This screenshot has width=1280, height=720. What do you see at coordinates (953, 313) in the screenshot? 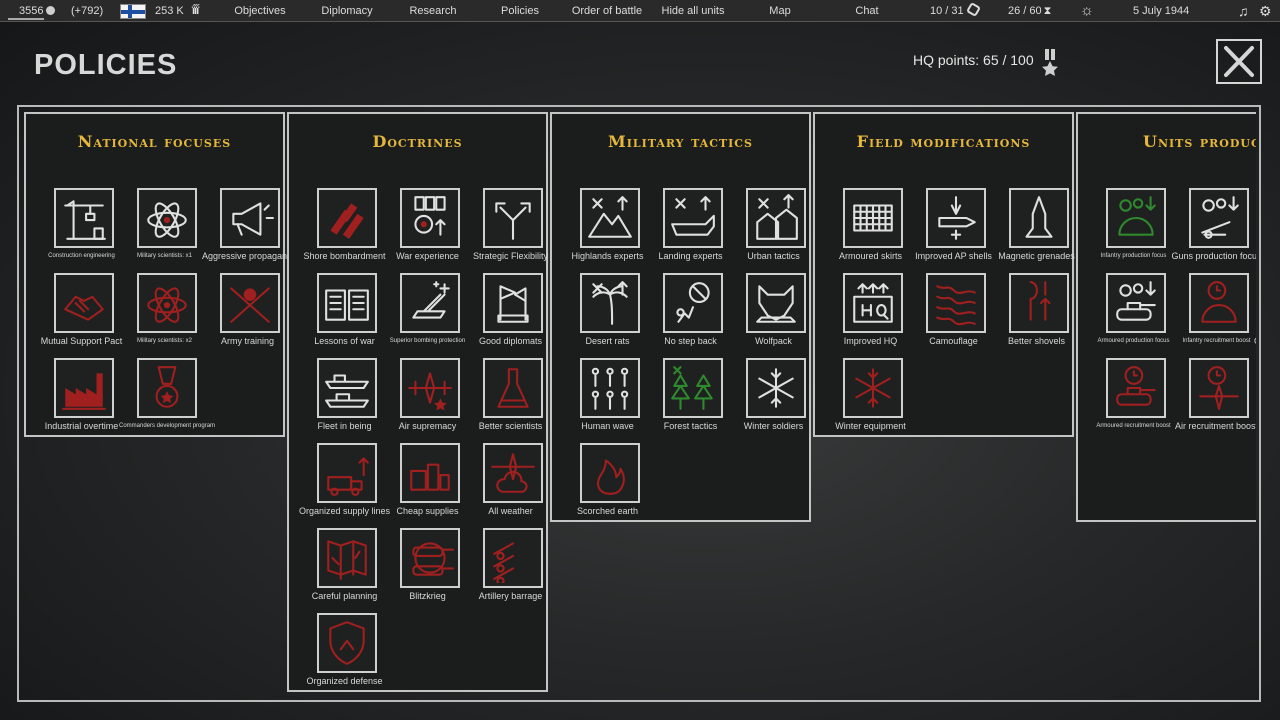
I see `policy-tile: .f{fill:#a01f1f;stroke:none} Camouflage` at bounding box center [953, 313].